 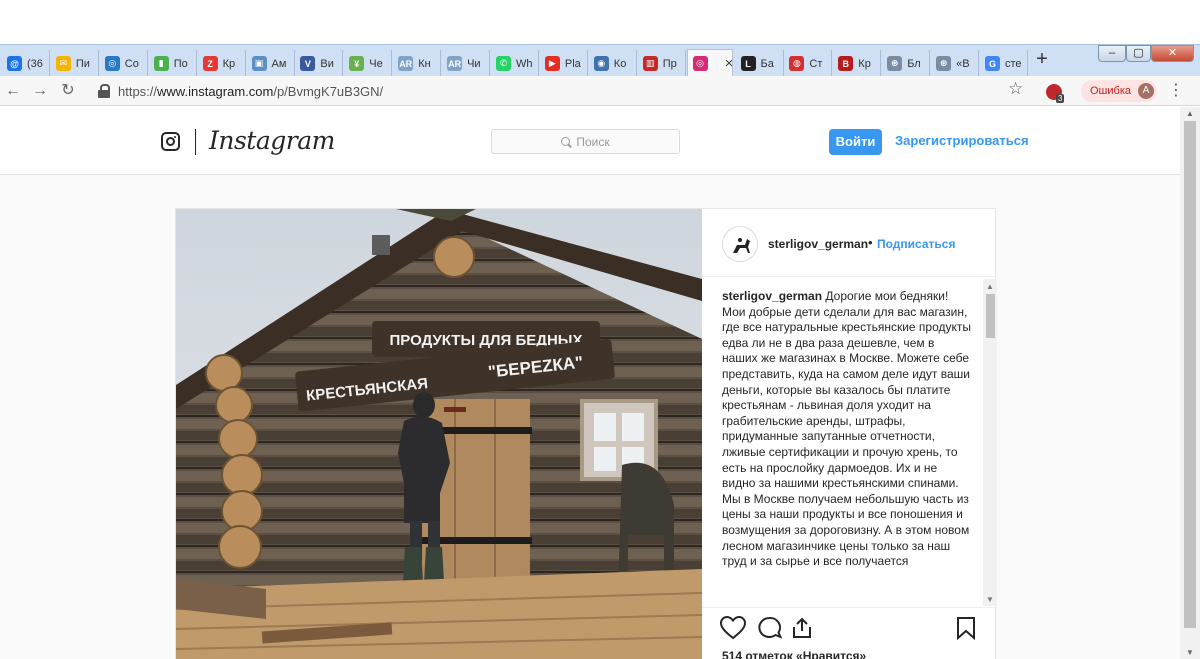 What do you see at coordinates (906, 63) in the screenshot?
I see `browser-tab: ⊛ Бл` at bounding box center [906, 63].